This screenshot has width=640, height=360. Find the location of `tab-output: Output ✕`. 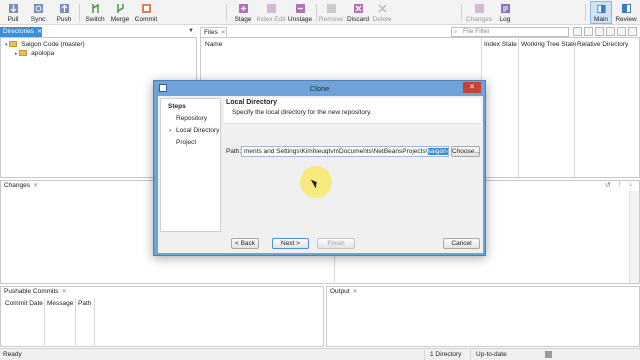

tab-output: Output ✕ is located at coordinates (344, 292).